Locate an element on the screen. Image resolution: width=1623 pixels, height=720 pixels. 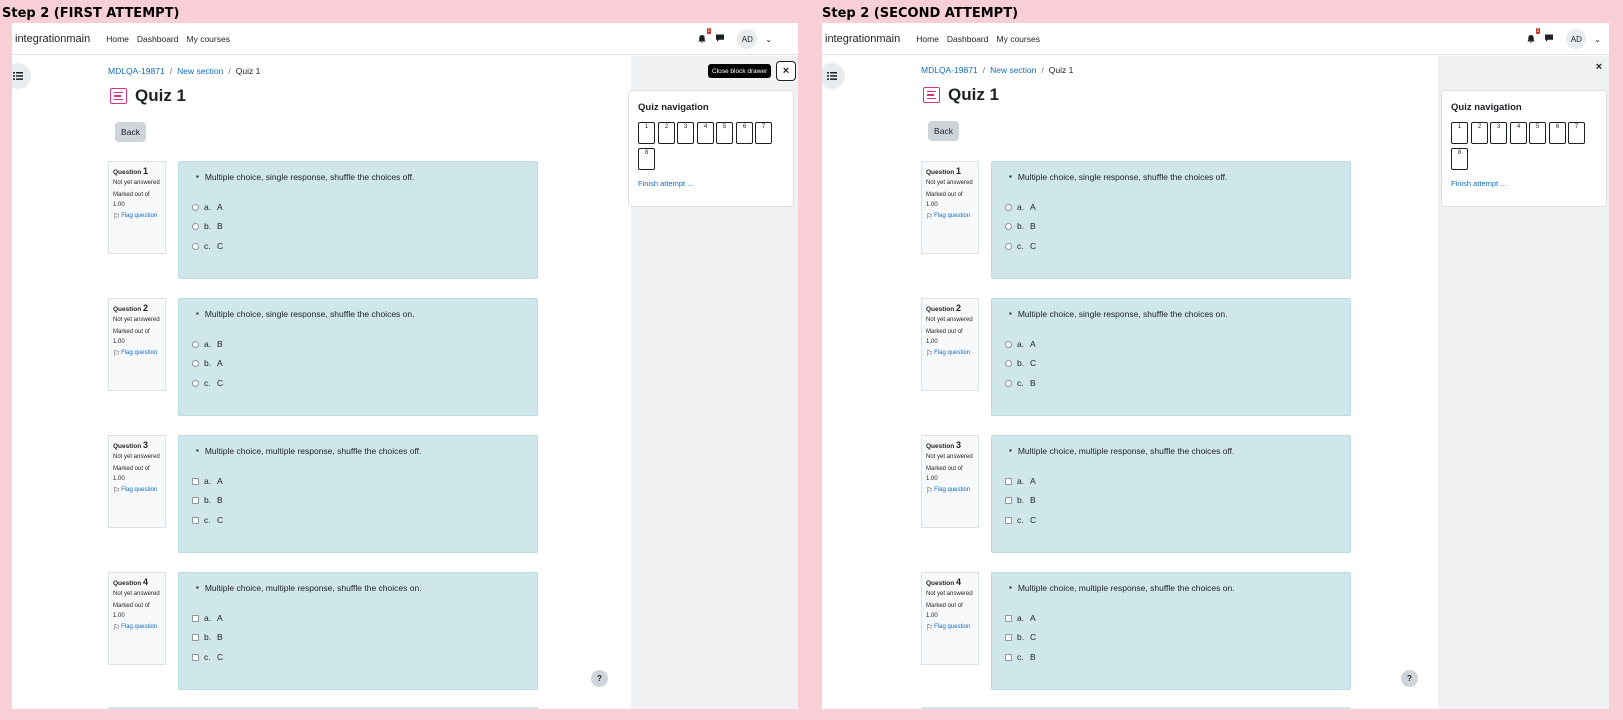
answer-option: a. B is located at coordinates (207, 344).